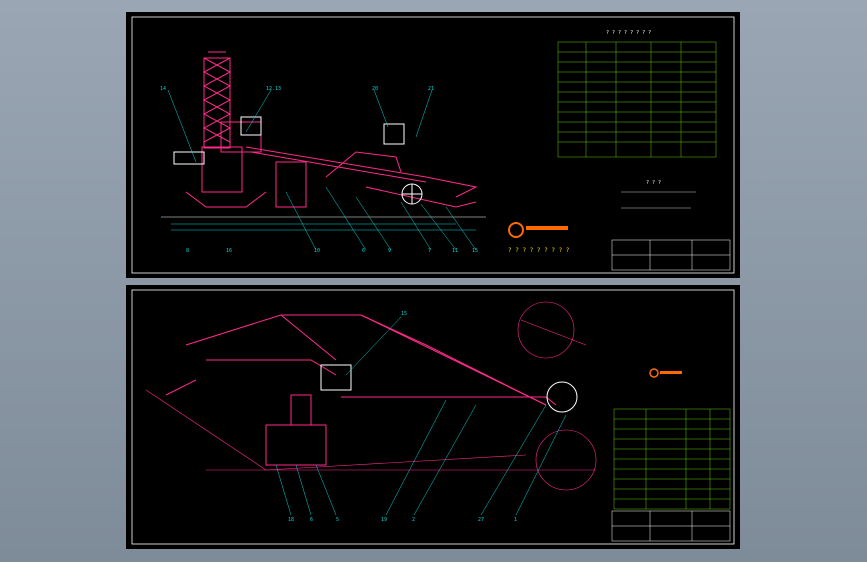 Image resolution: width=867 pixels, height=562 pixels. Describe the element at coordinates (317, 251) in the screenshot. I see `part-label: 10` at that location.